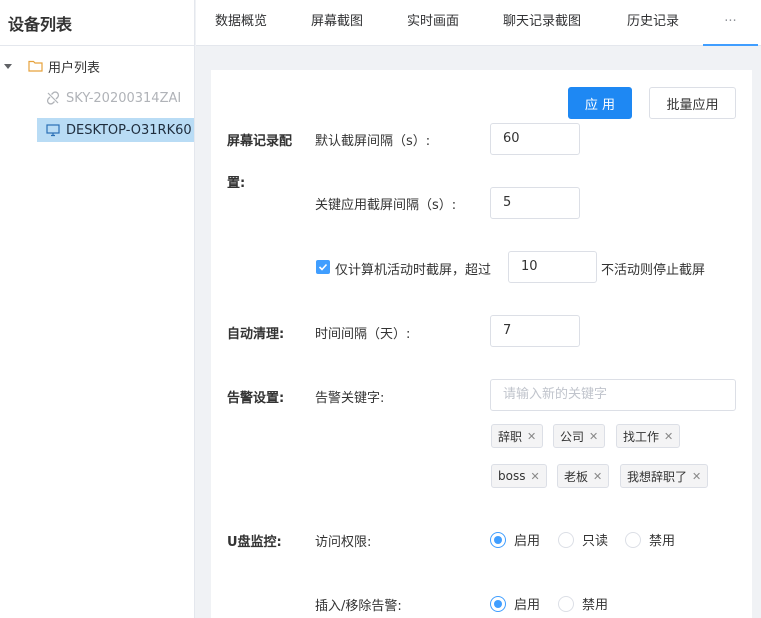  I want to click on device-name: SKY-20200314ZAI, so click(124, 98).